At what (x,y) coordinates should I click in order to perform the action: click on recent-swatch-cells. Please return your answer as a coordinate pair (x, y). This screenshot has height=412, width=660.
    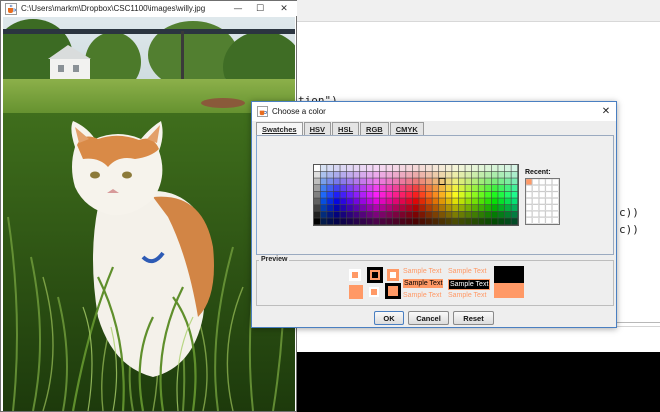
    Looking at the image, I should click on (542, 201).